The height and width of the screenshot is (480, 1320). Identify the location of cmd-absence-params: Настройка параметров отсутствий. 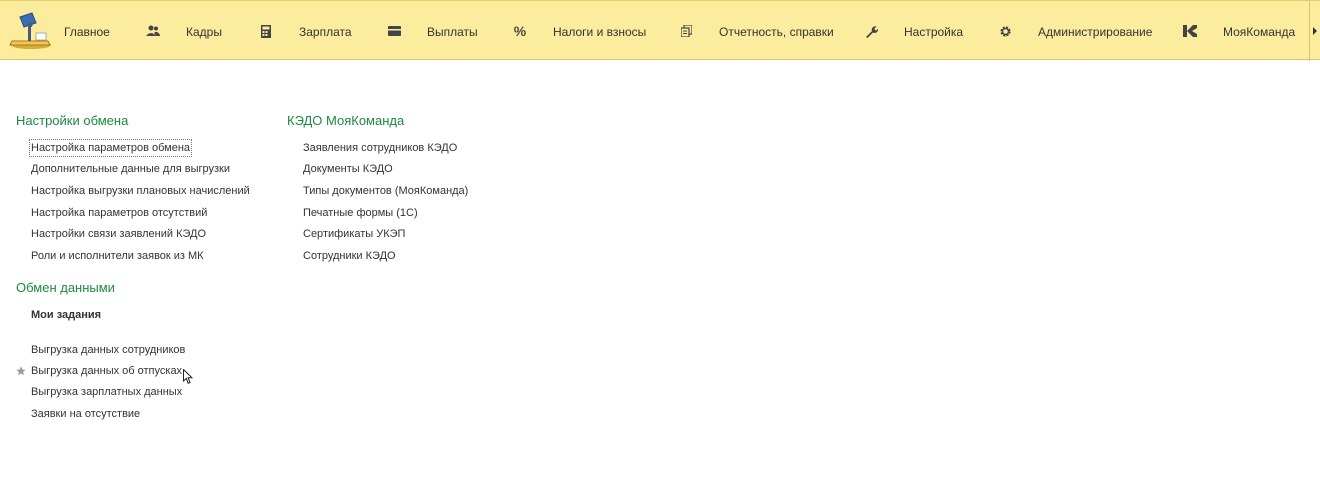
(119, 213).